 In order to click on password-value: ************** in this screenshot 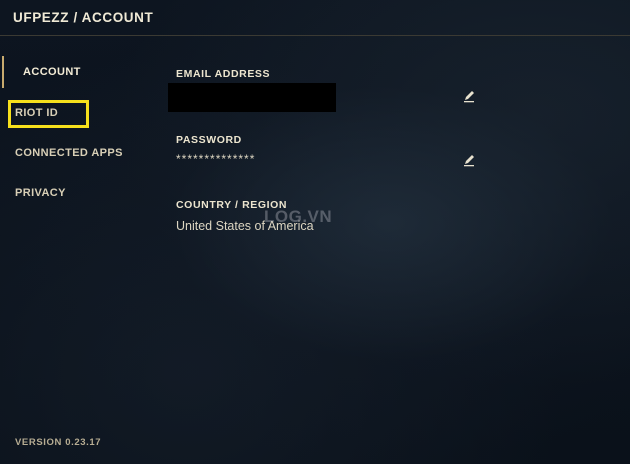, I will do `click(216, 159)`.